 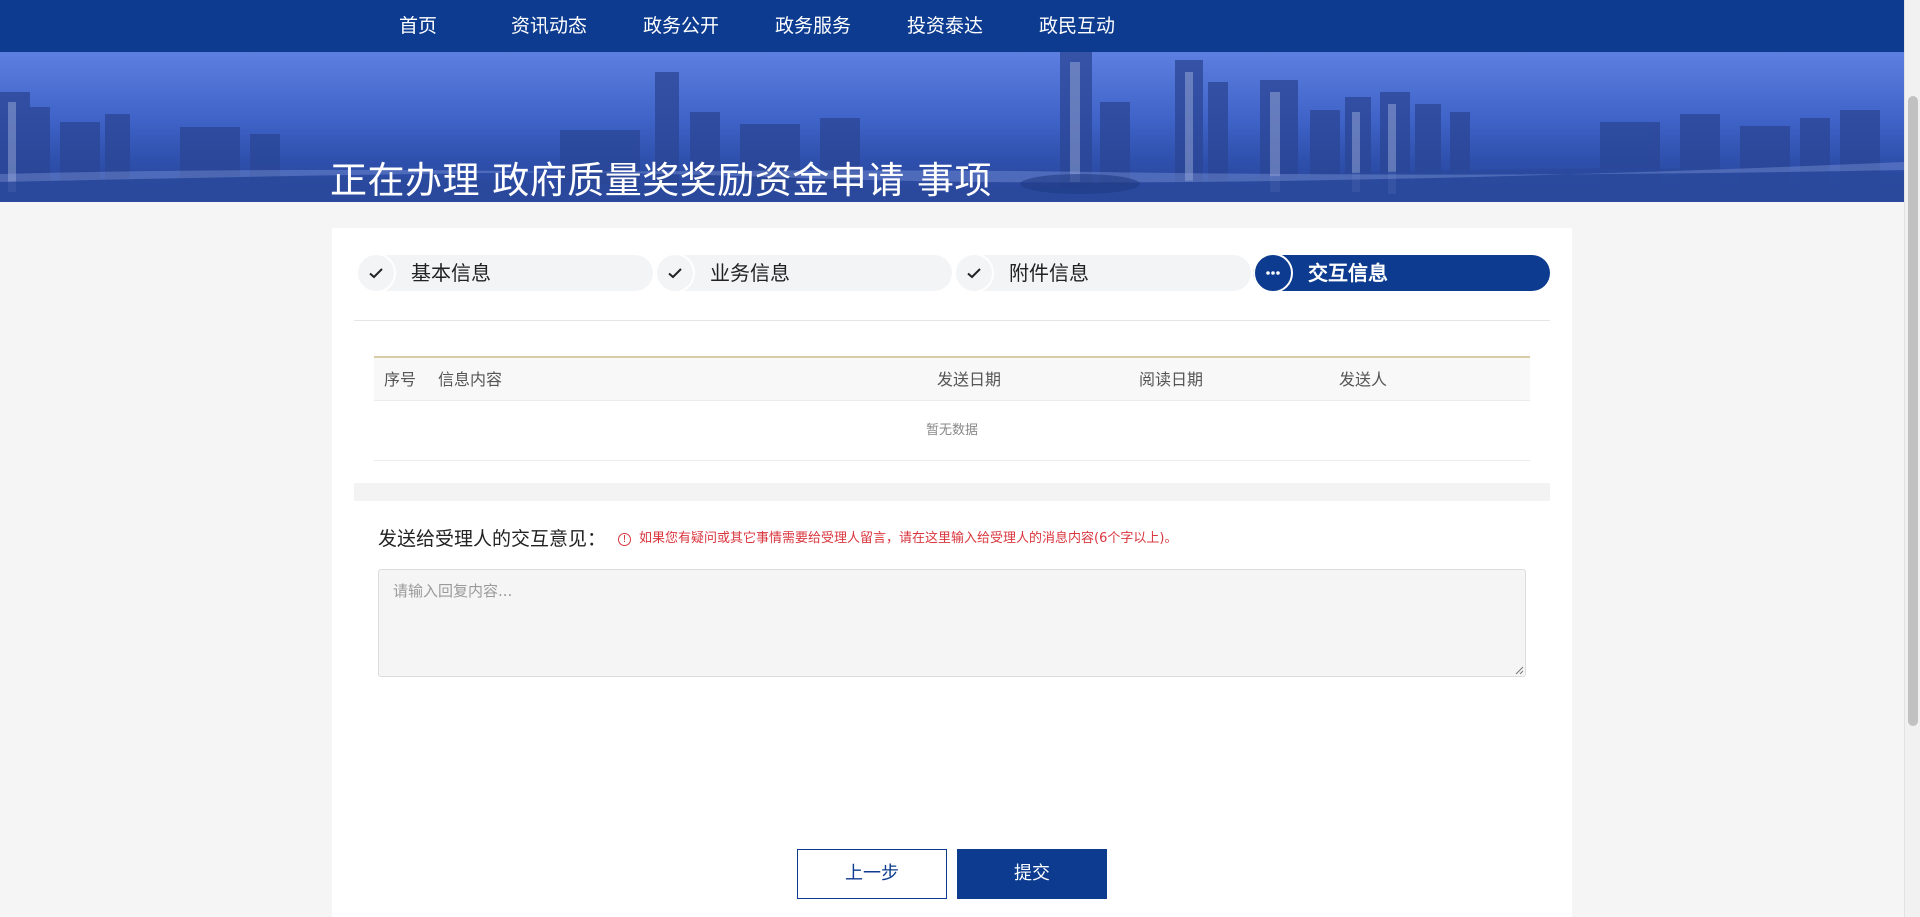 What do you see at coordinates (418, 26) in the screenshot?
I see `nav-item-home: 首页` at bounding box center [418, 26].